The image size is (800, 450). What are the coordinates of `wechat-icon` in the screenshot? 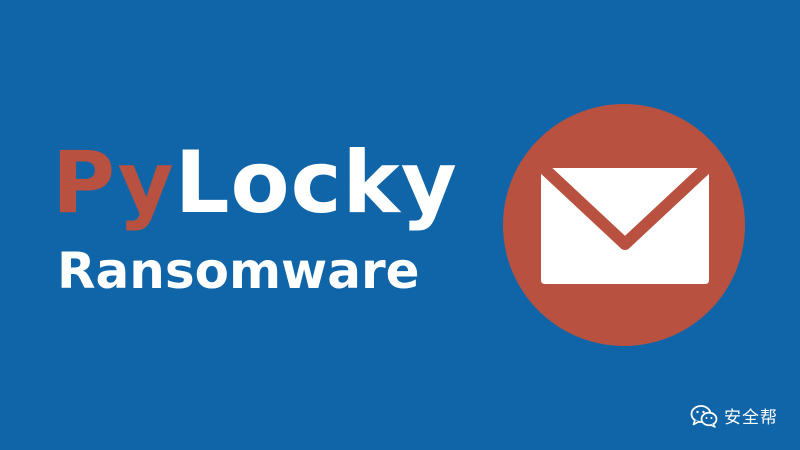 It's located at (704, 416).